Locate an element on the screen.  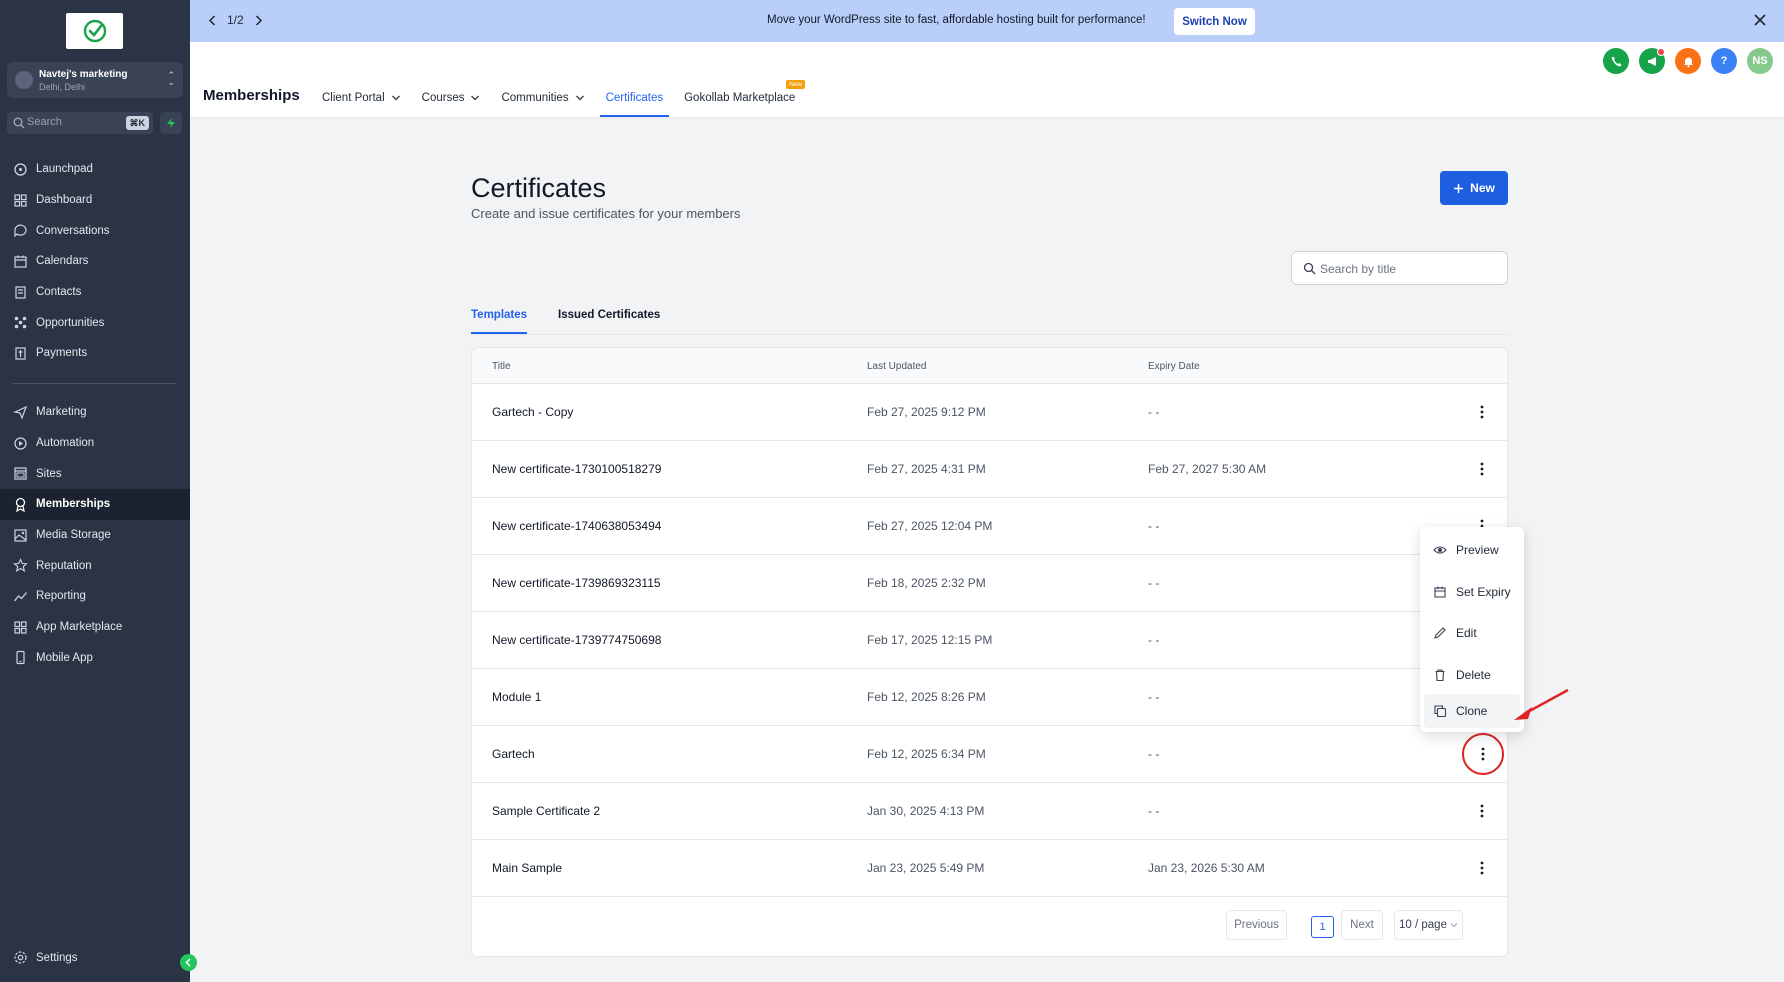
row-last-updated: Feb 27, 2025 4:31 PM is located at coordinates (926, 469).